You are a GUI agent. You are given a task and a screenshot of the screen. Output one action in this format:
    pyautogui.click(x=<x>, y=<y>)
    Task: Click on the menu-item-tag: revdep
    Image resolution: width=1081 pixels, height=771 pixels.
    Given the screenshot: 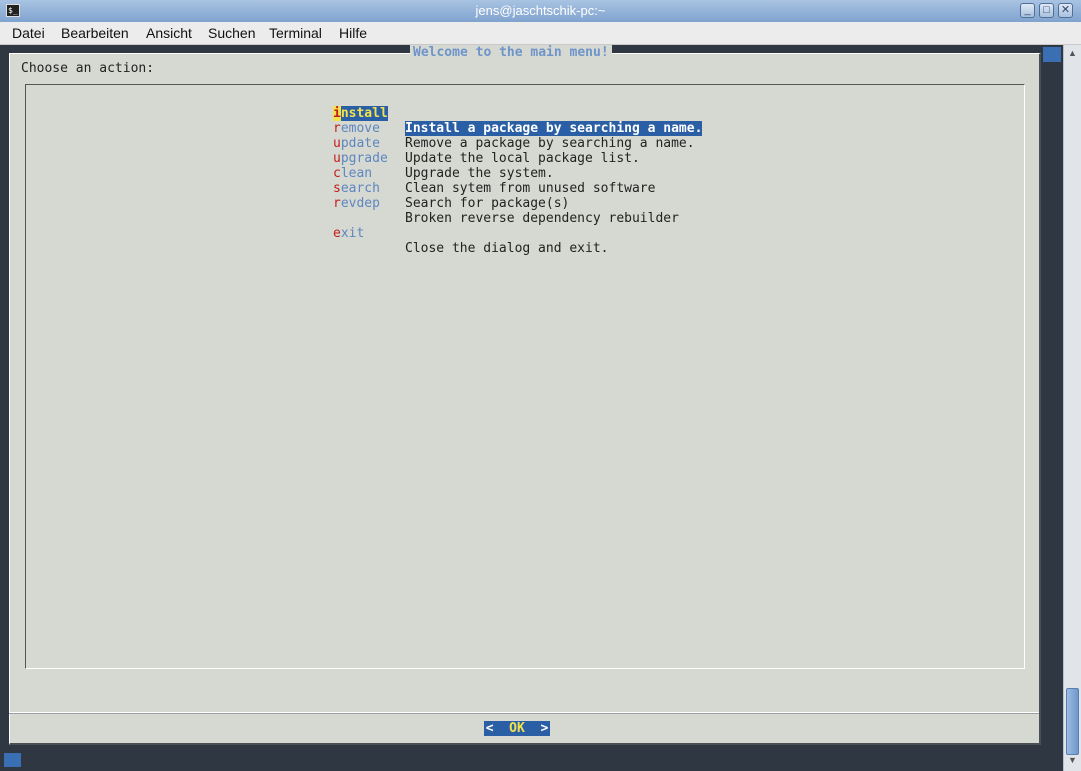 What is the action you would take?
    pyautogui.click(x=356, y=203)
    